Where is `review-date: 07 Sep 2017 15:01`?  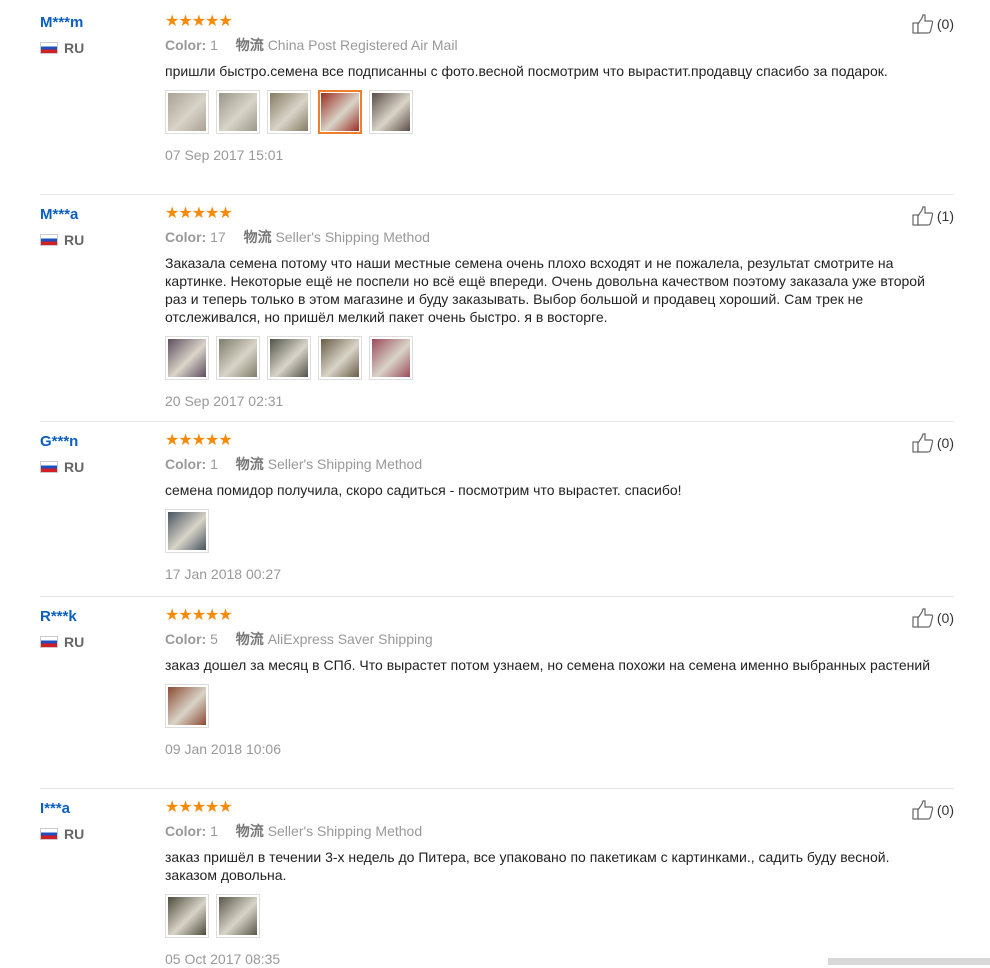
review-date: 07 Sep 2017 15:01 is located at coordinates (224, 155).